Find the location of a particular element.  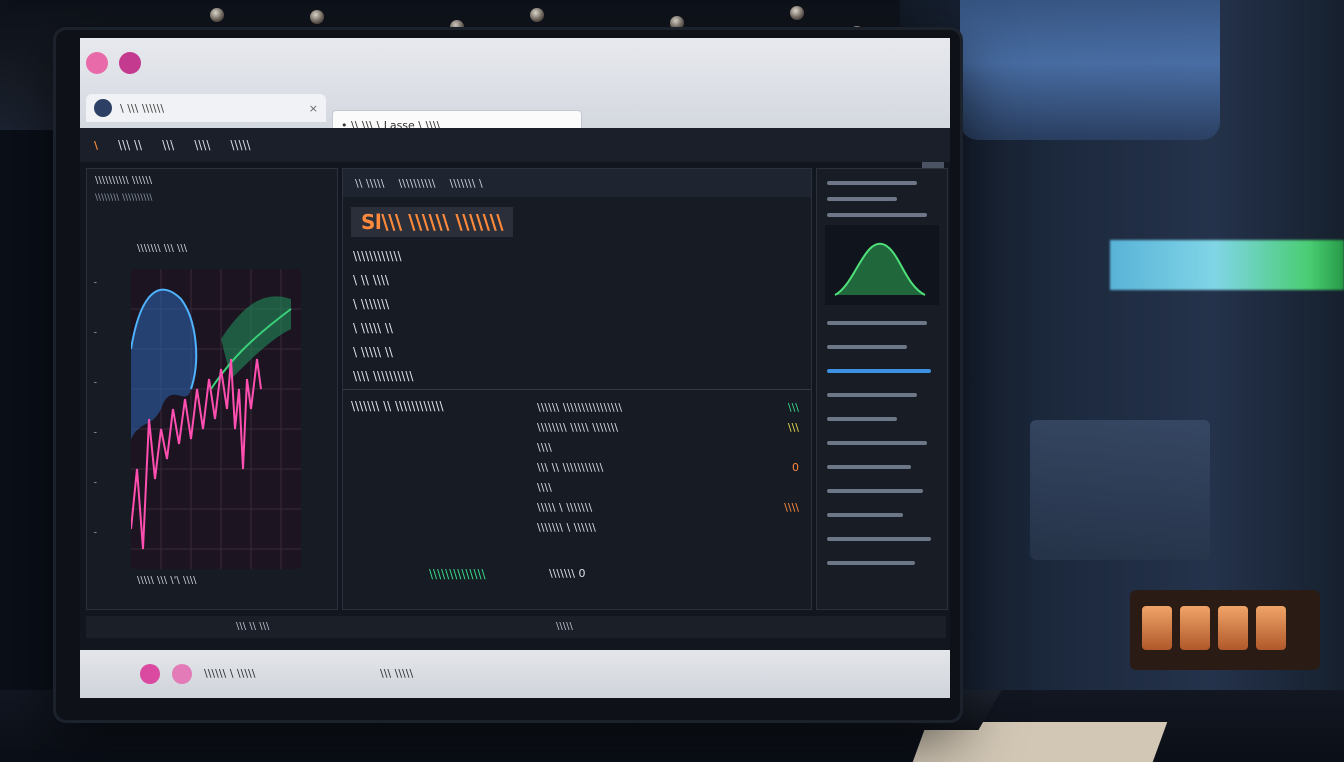

status-bar-left: \\\ \\ \\\ is located at coordinates (253, 626).